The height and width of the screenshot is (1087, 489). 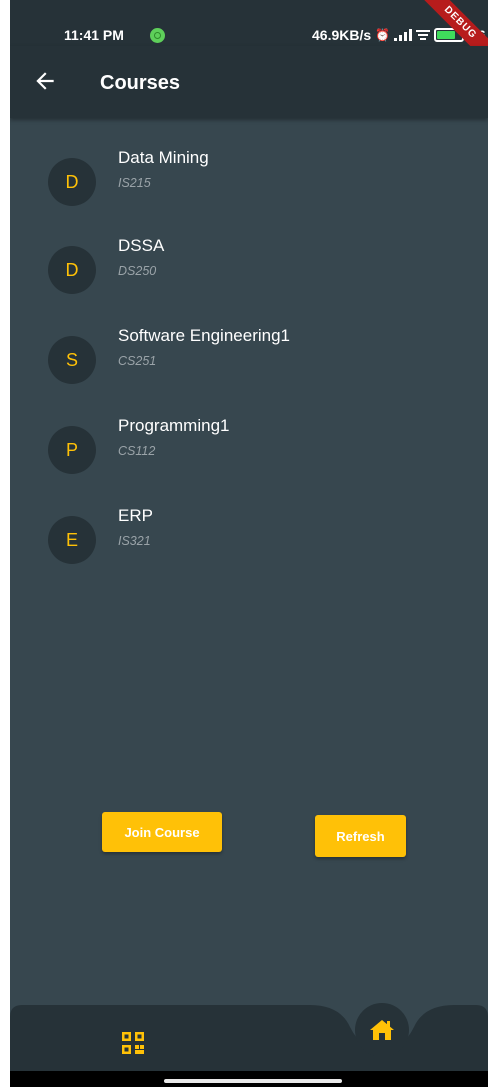 I want to click on course-code: IS321, so click(x=134, y=541).